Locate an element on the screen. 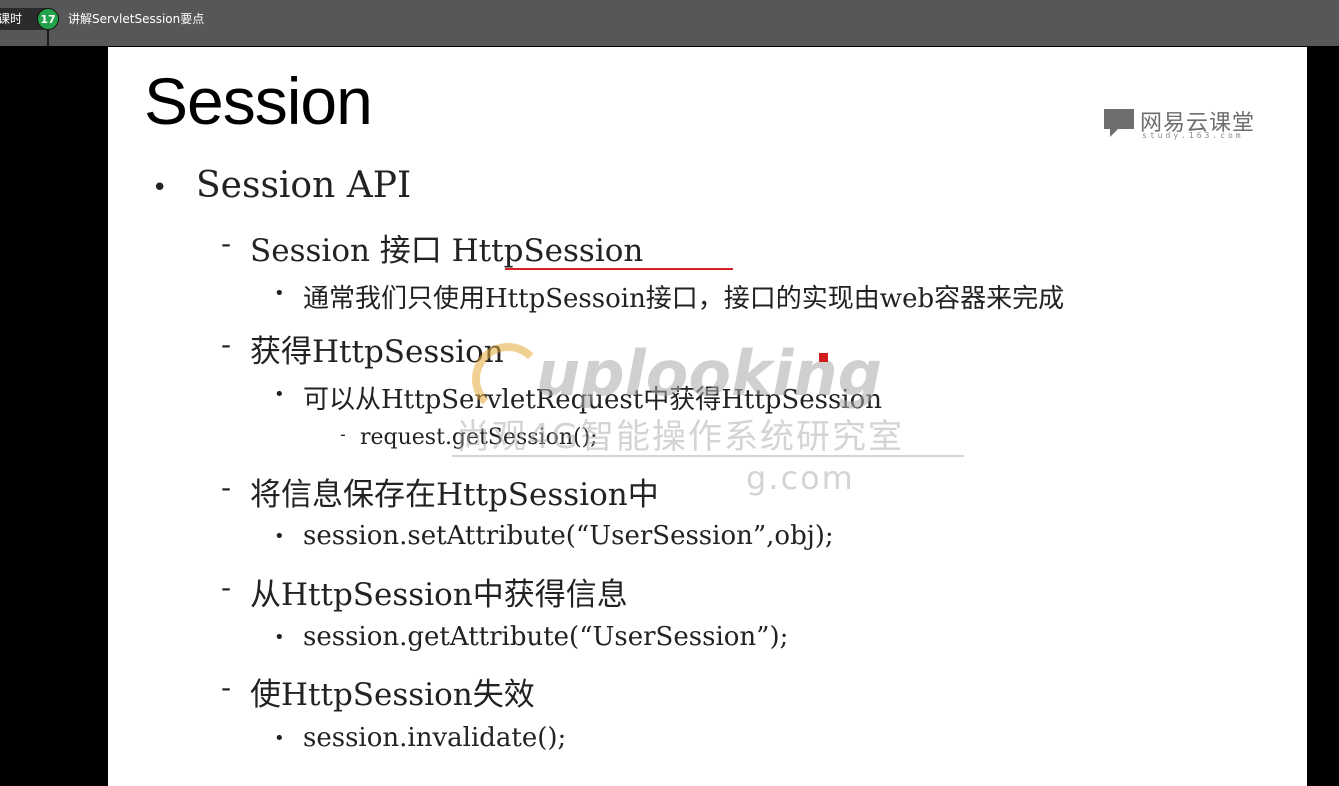 The width and height of the screenshot is (1339, 786). watermark-url: g.com is located at coordinates (800, 478).